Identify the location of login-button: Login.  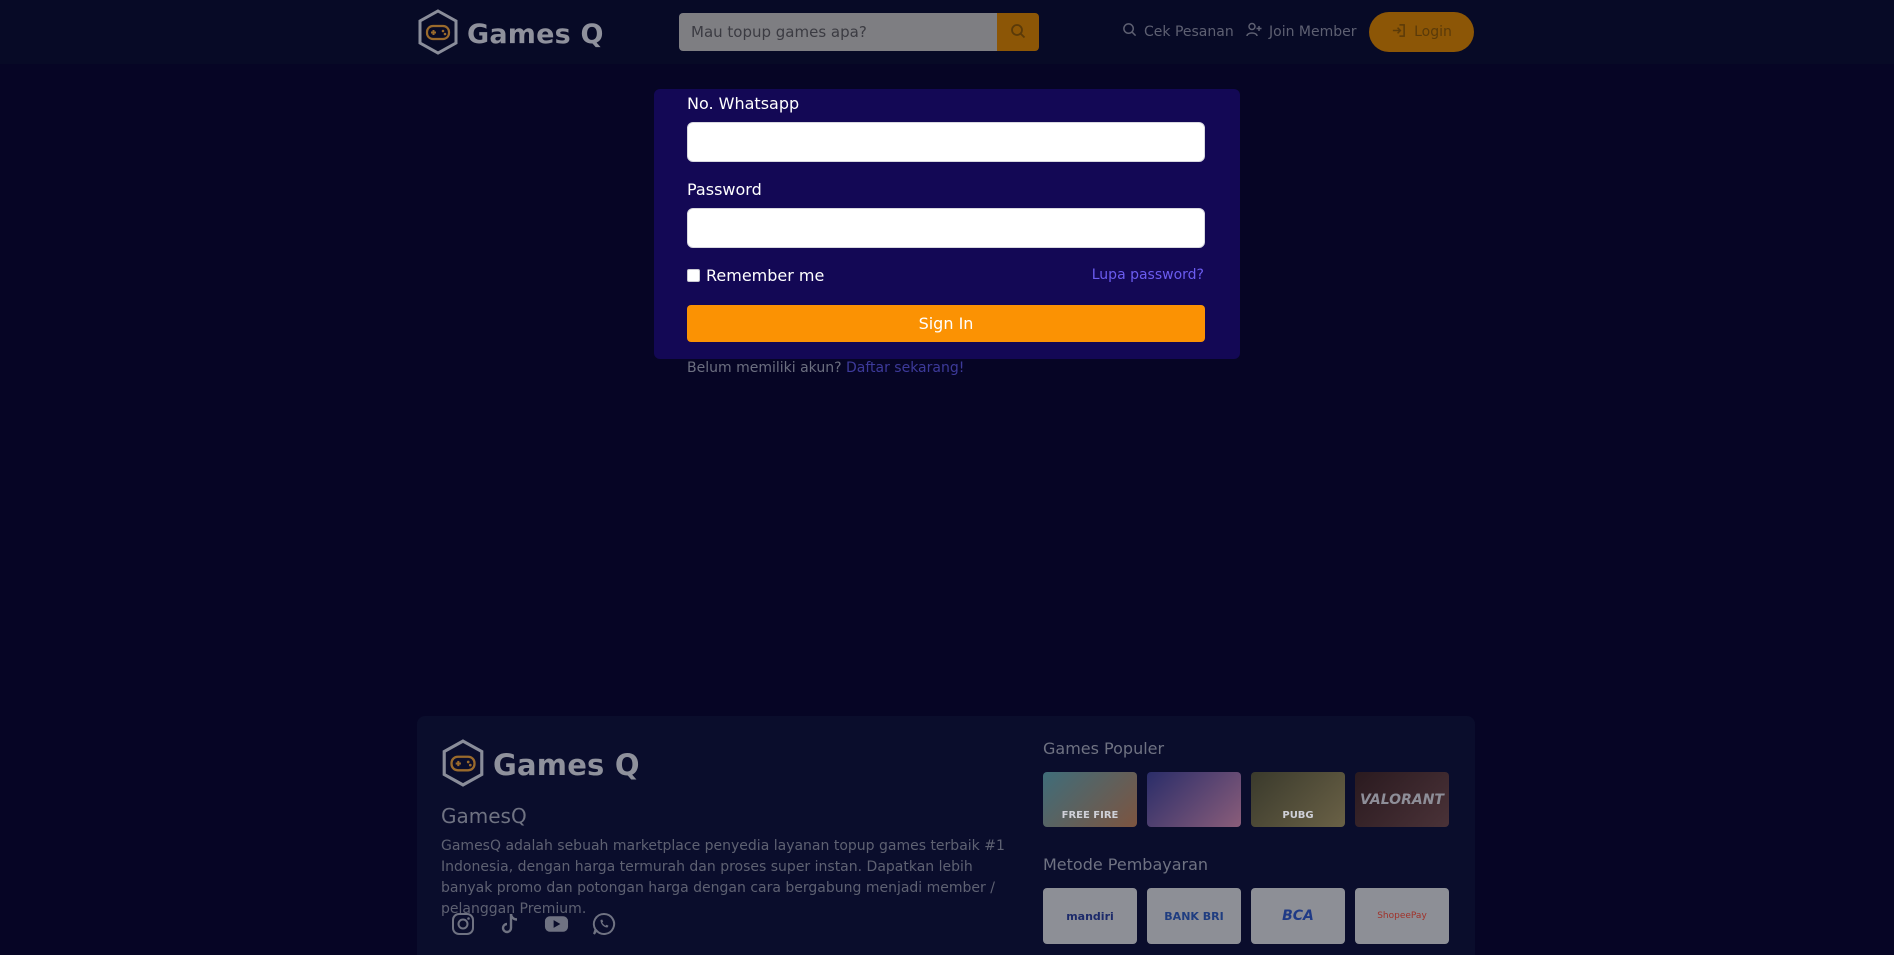
(1421, 32).